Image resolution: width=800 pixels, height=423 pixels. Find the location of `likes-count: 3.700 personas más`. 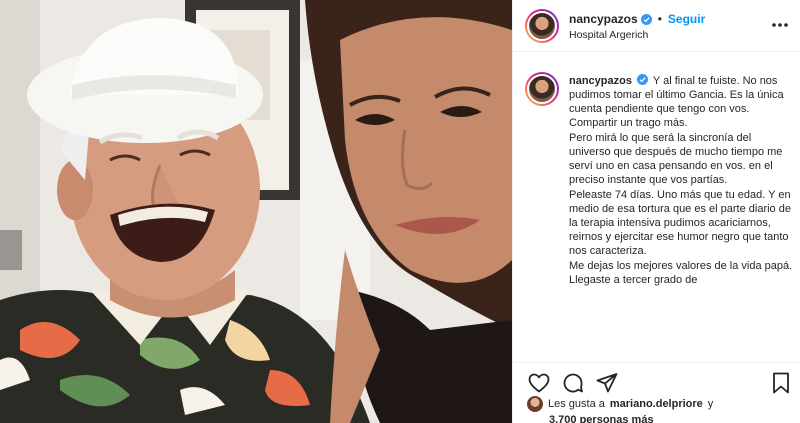

likes-count: 3.700 personas más is located at coordinates (601, 418).